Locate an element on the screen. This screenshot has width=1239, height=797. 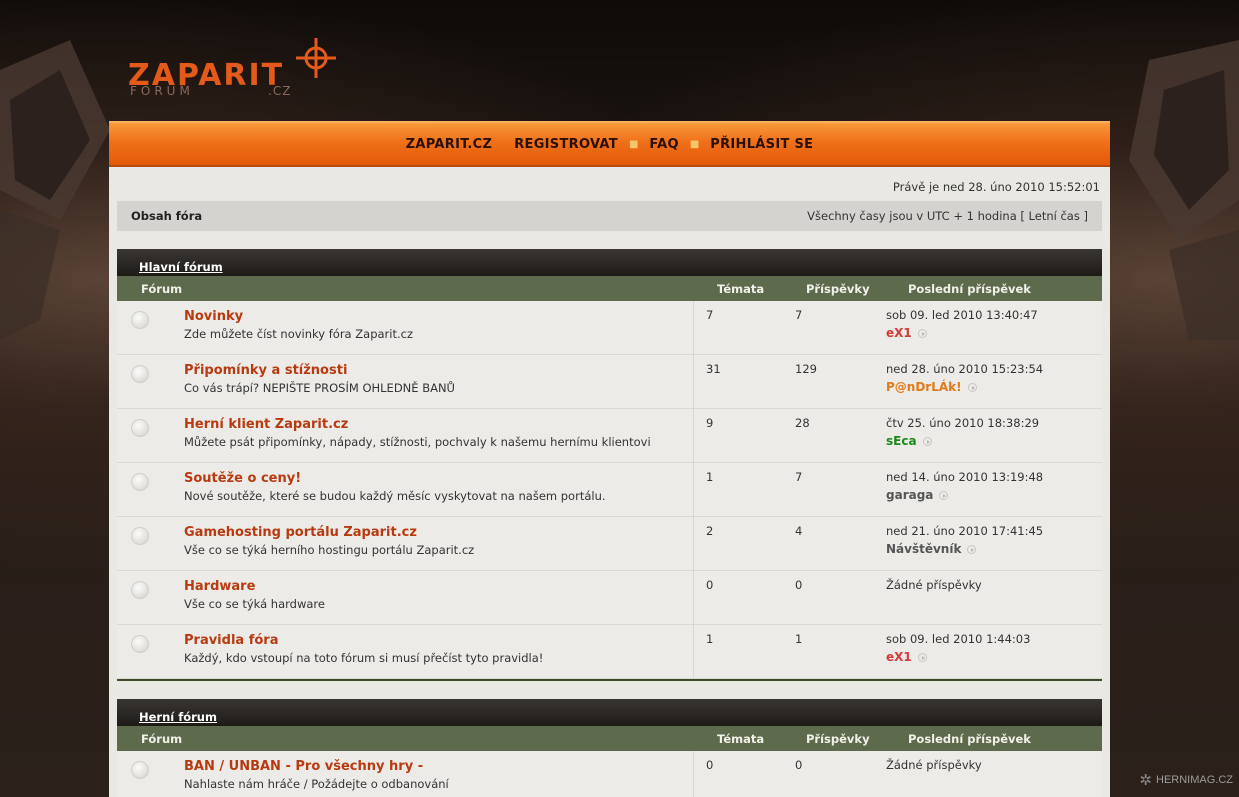
current-date: Právě je ned 28. úno 2010 15:52:01 is located at coordinates (996, 187).